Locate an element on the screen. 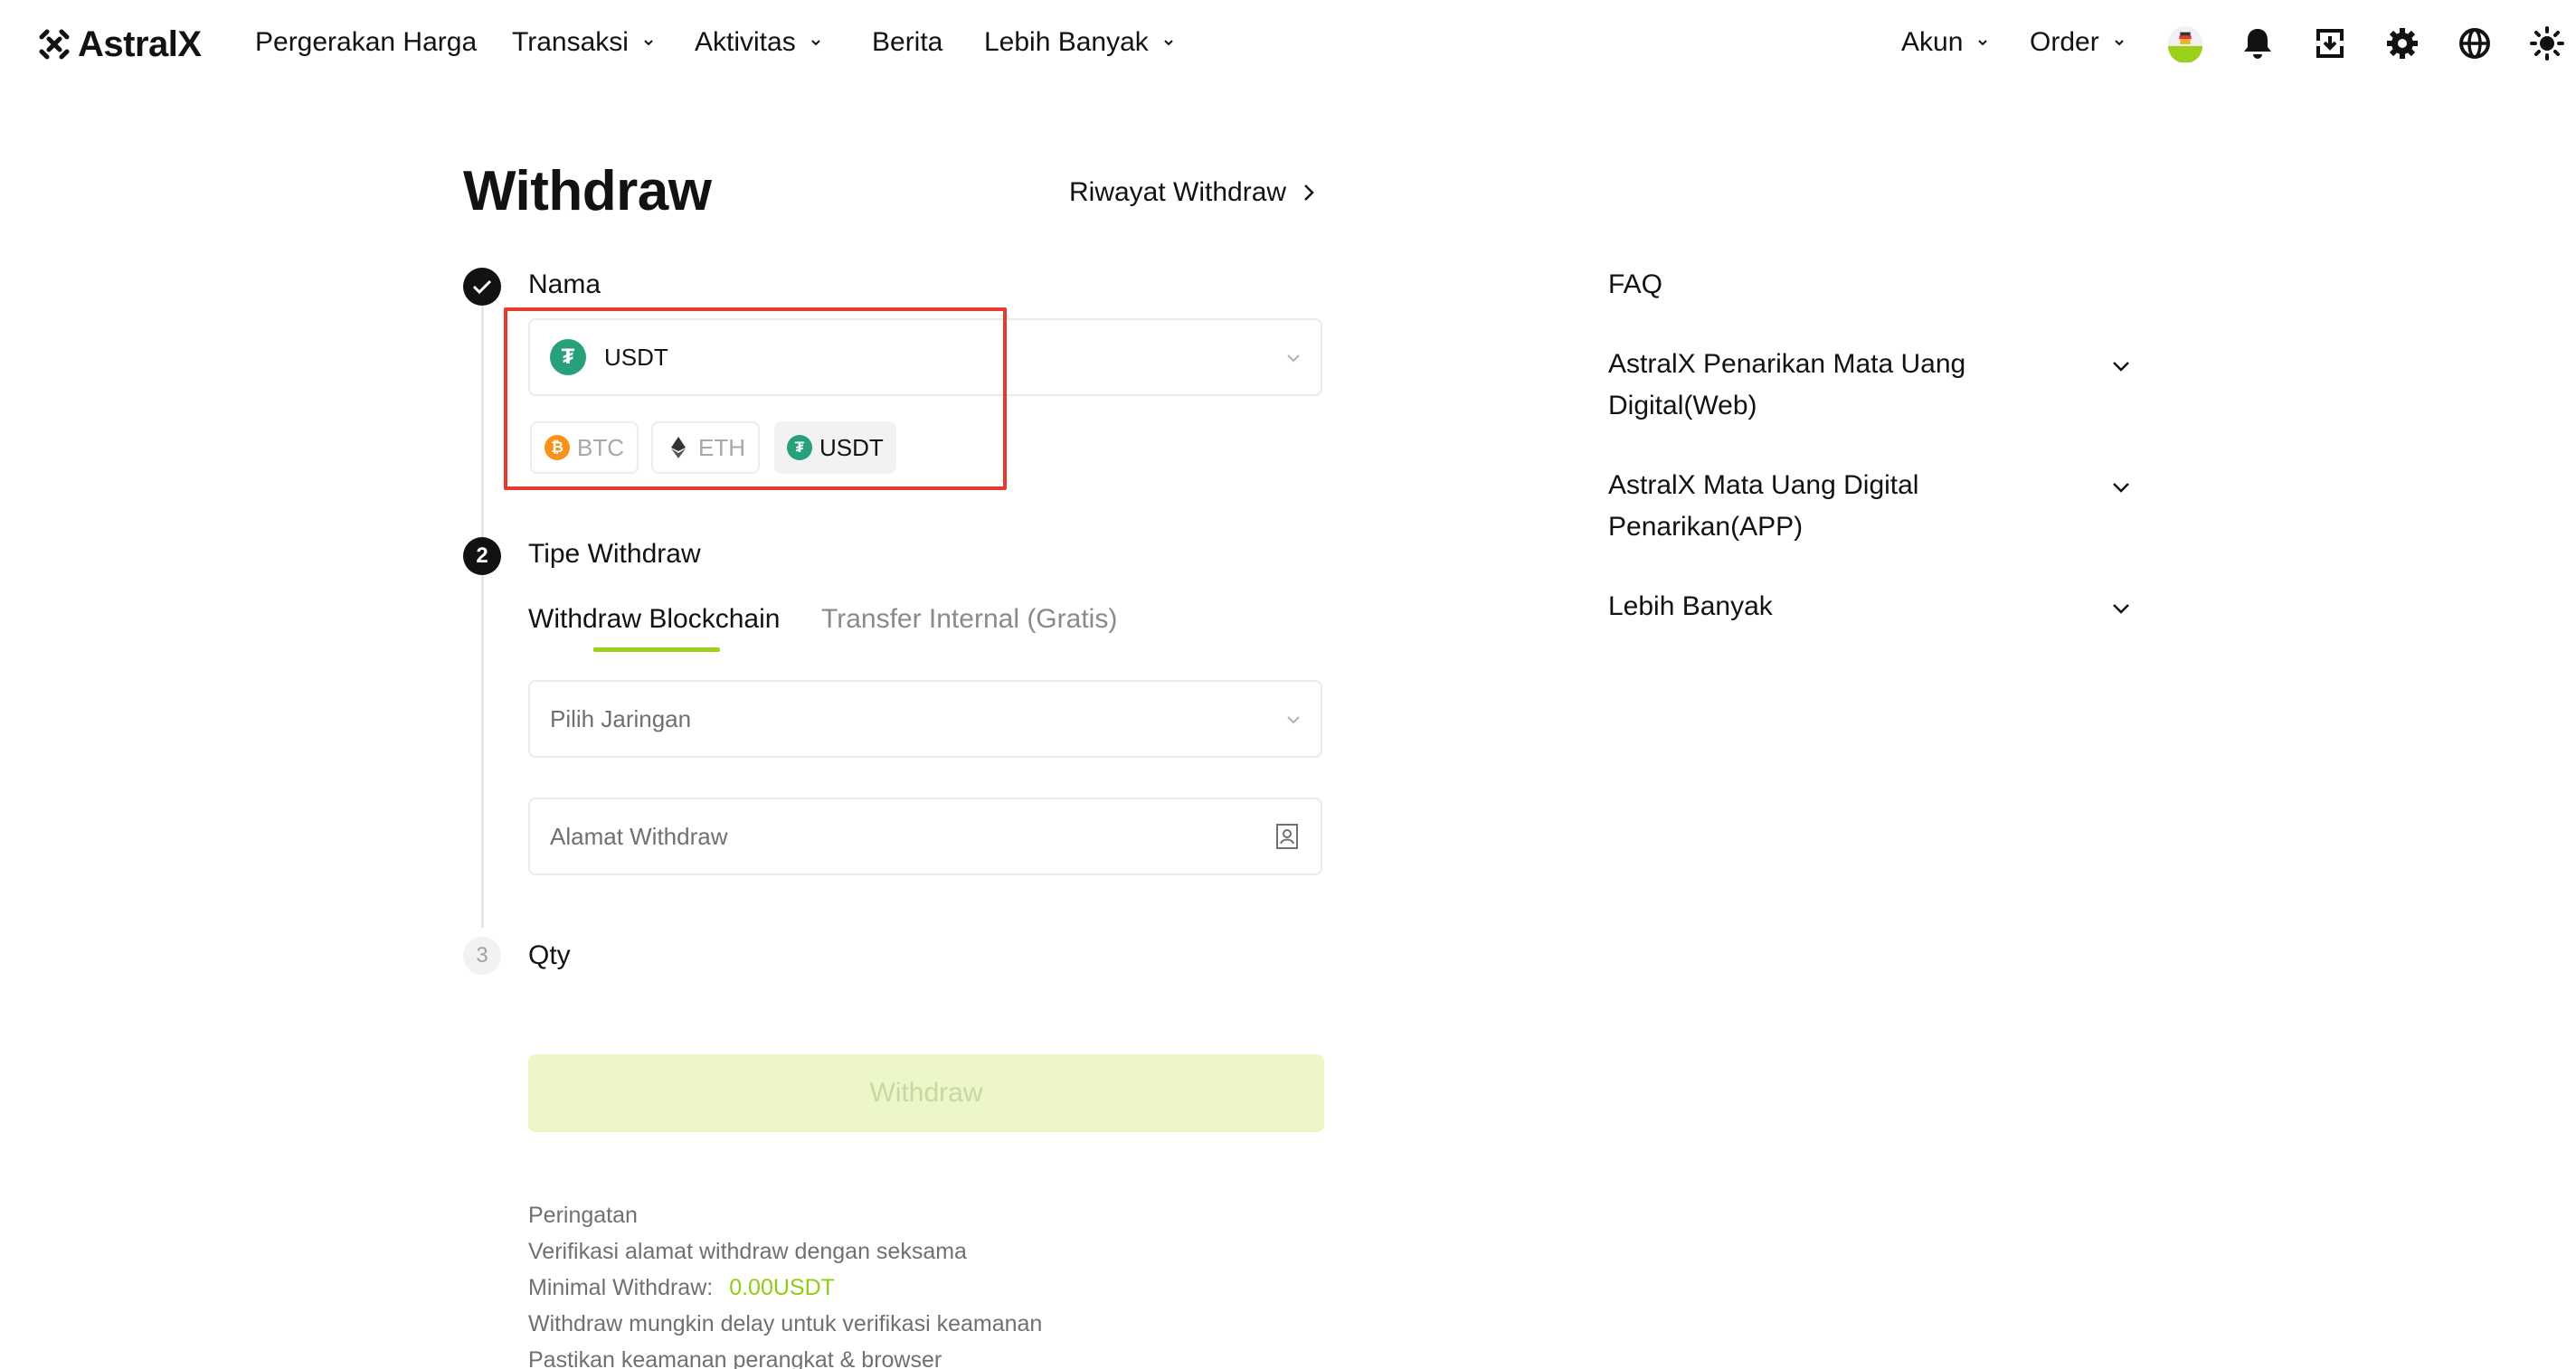 This screenshot has width=2576, height=1369. nav-label: Pergerakan Harga is located at coordinates (367, 42).